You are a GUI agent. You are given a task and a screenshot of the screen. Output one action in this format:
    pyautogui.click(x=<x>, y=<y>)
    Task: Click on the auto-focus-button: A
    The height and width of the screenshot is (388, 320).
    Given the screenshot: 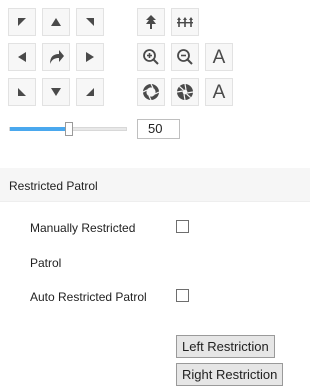 What is the action you would take?
    pyautogui.click(x=219, y=57)
    